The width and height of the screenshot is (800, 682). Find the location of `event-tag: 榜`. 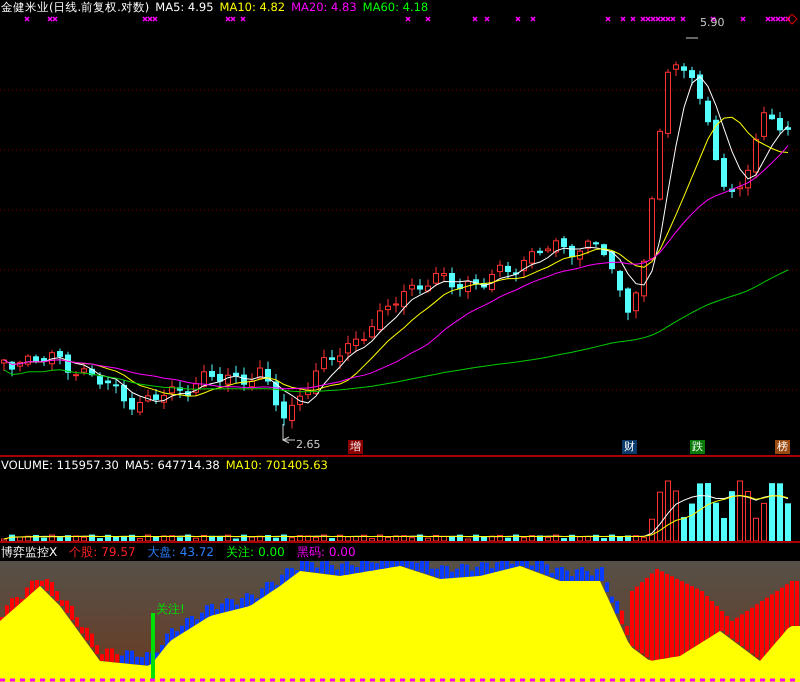

event-tag: 榜 is located at coordinates (782, 447).